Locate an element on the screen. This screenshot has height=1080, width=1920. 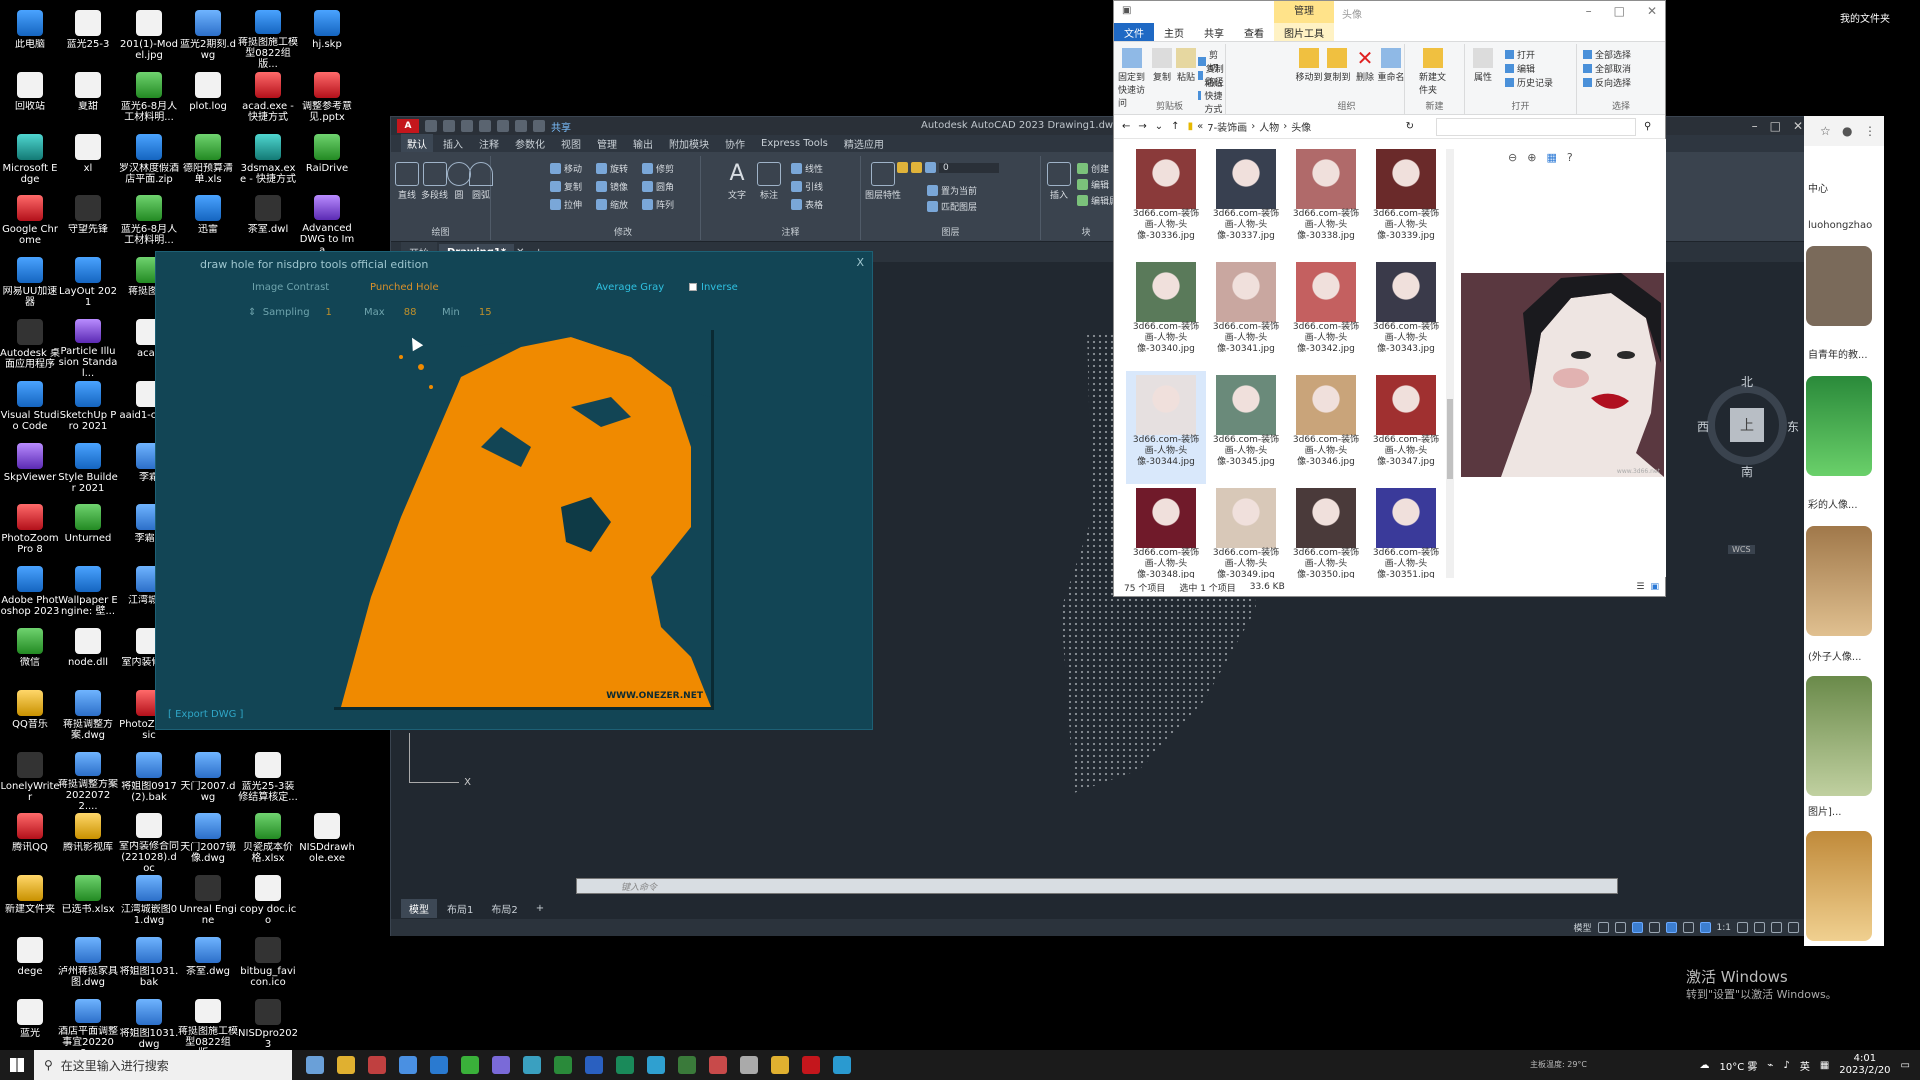
rename-button: 重命名 is located at coordinates (1391, 65).